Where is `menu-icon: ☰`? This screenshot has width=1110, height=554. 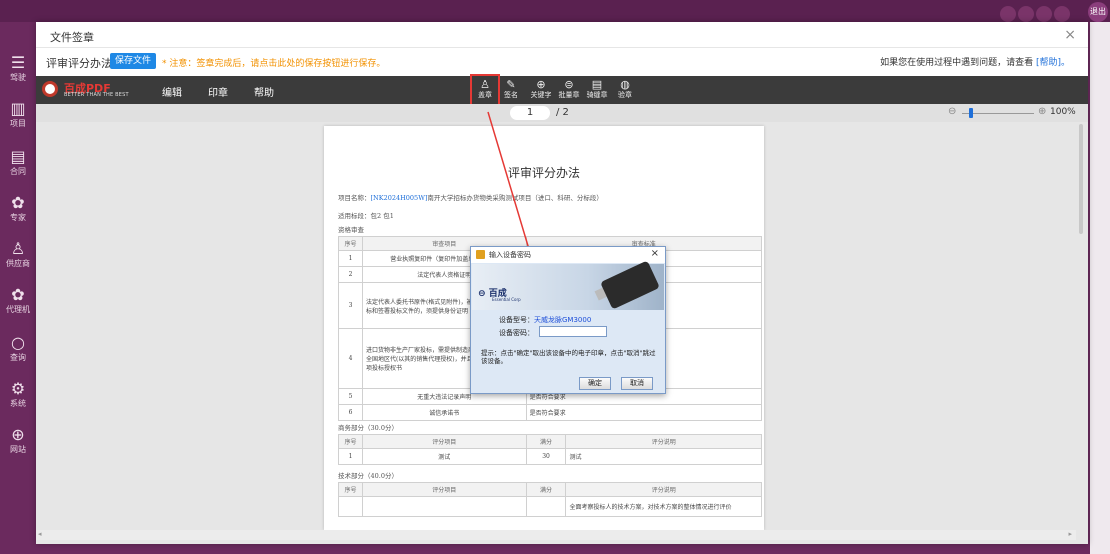 menu-icon: ☰ is located at coordinates (18, 62).